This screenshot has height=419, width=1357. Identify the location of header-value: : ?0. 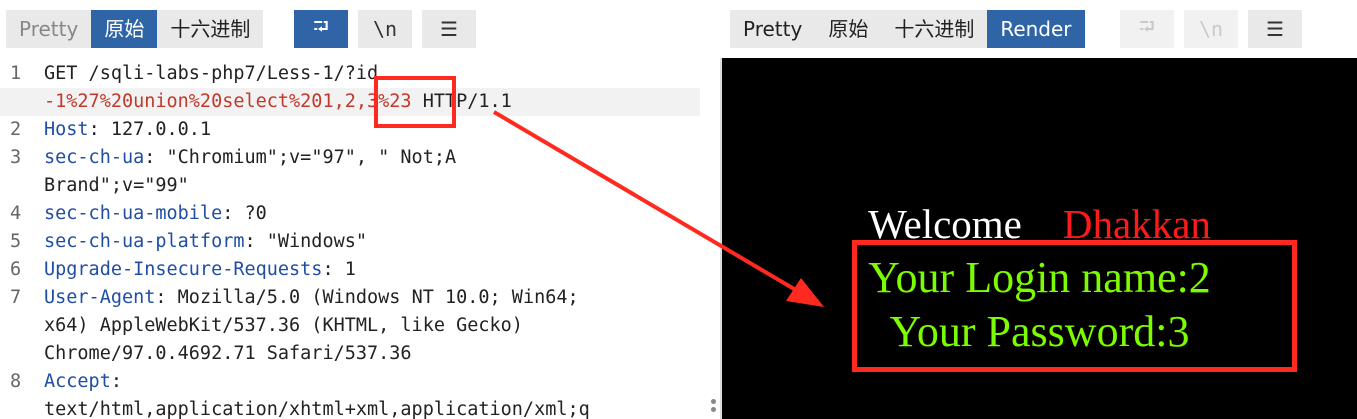
(244, 213).